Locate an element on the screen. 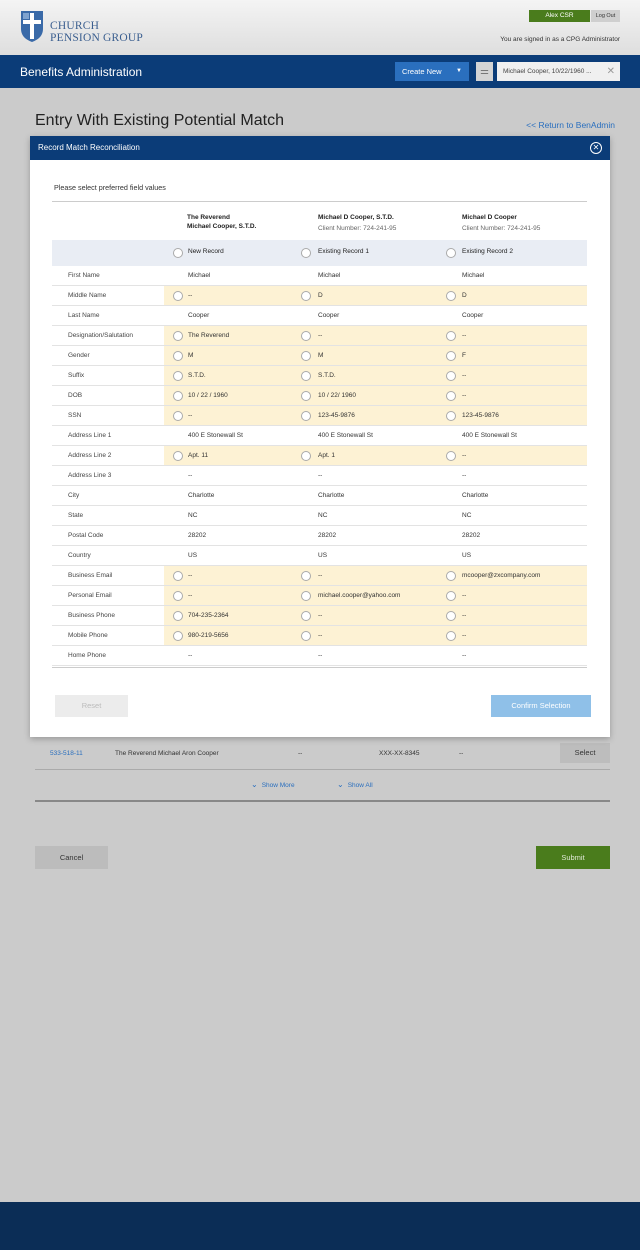 The height and width of the screenshot is (1250, 640). option-existing-record-1: Existing Record 1 is located at coordinates (343, 251).